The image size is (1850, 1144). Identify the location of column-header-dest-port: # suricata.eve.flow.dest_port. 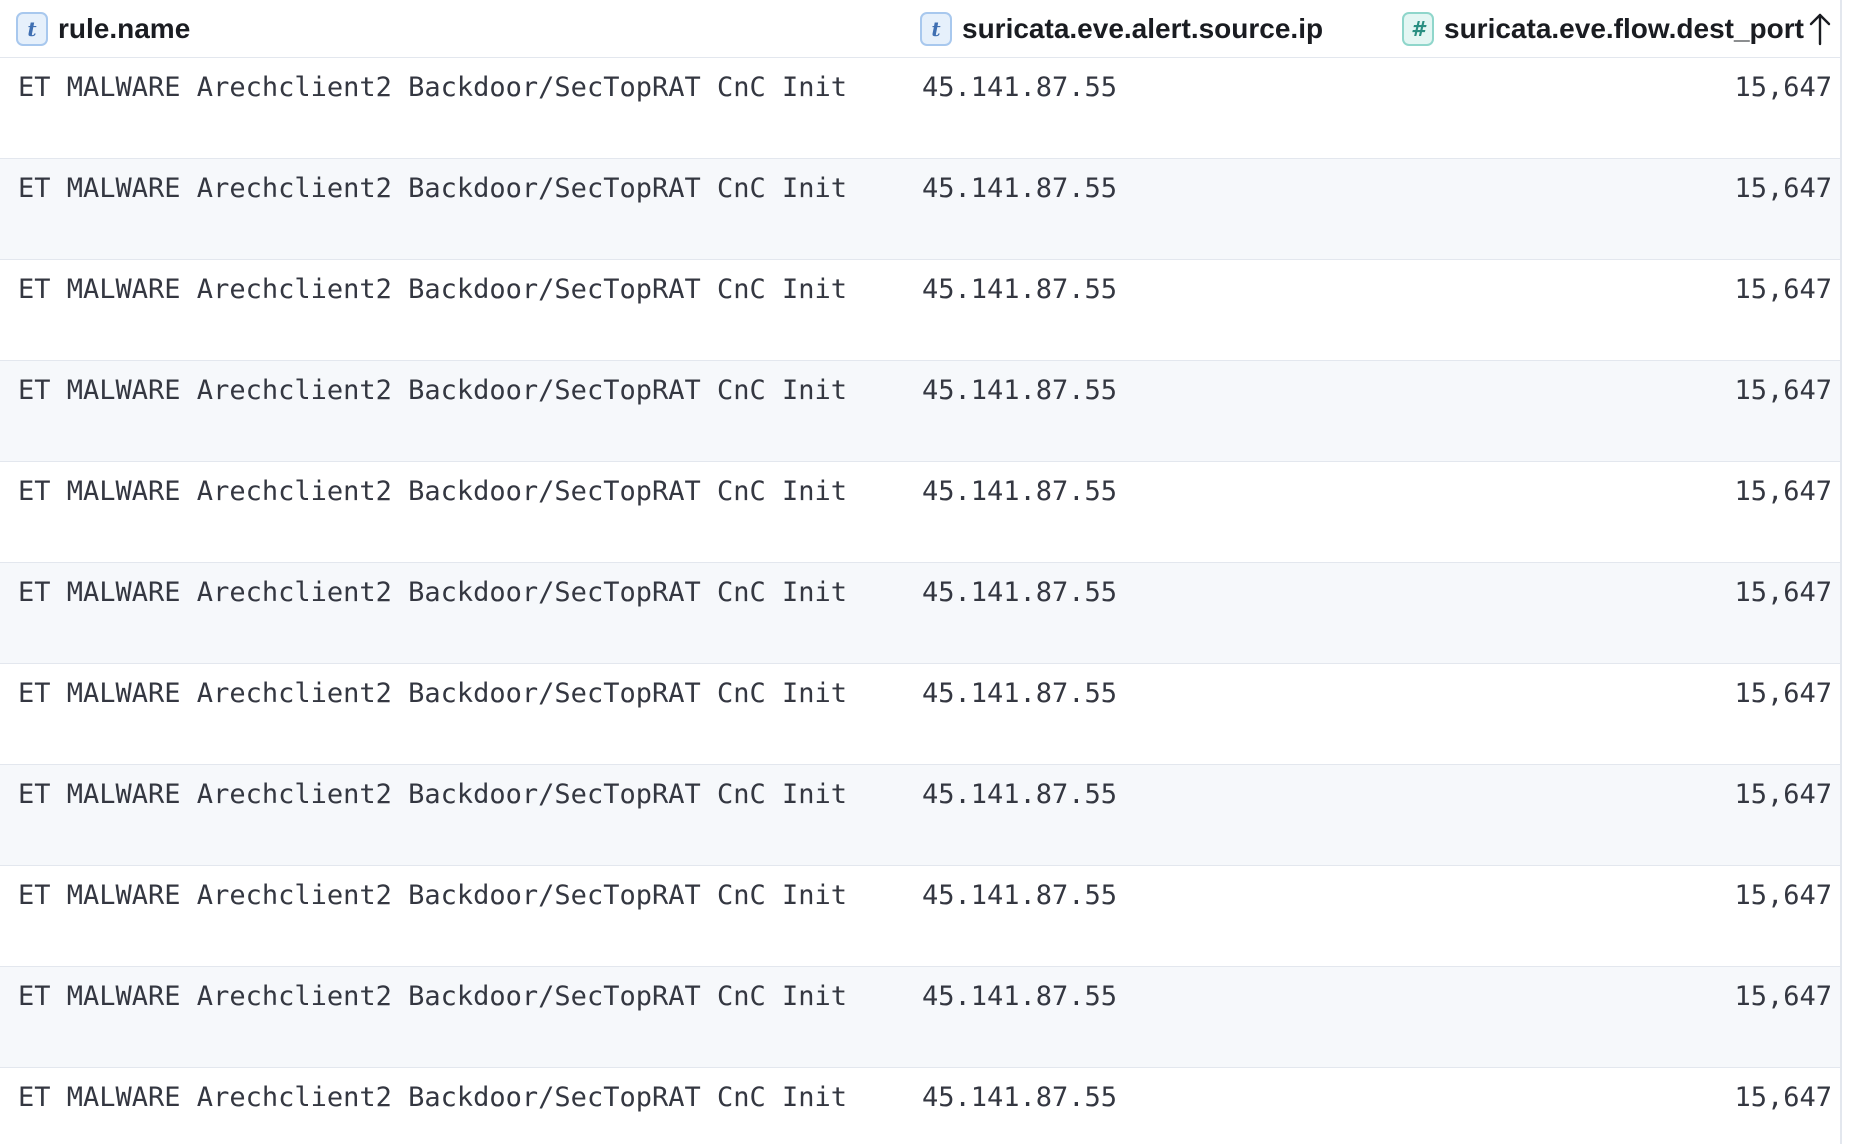
(1617, 29).